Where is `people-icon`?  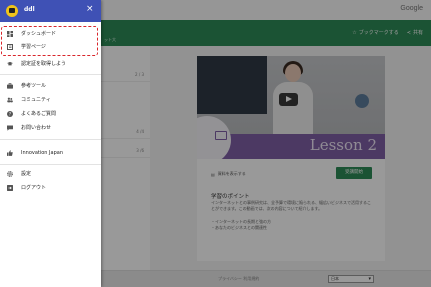 people-icon is located at coordinates (10, 100).